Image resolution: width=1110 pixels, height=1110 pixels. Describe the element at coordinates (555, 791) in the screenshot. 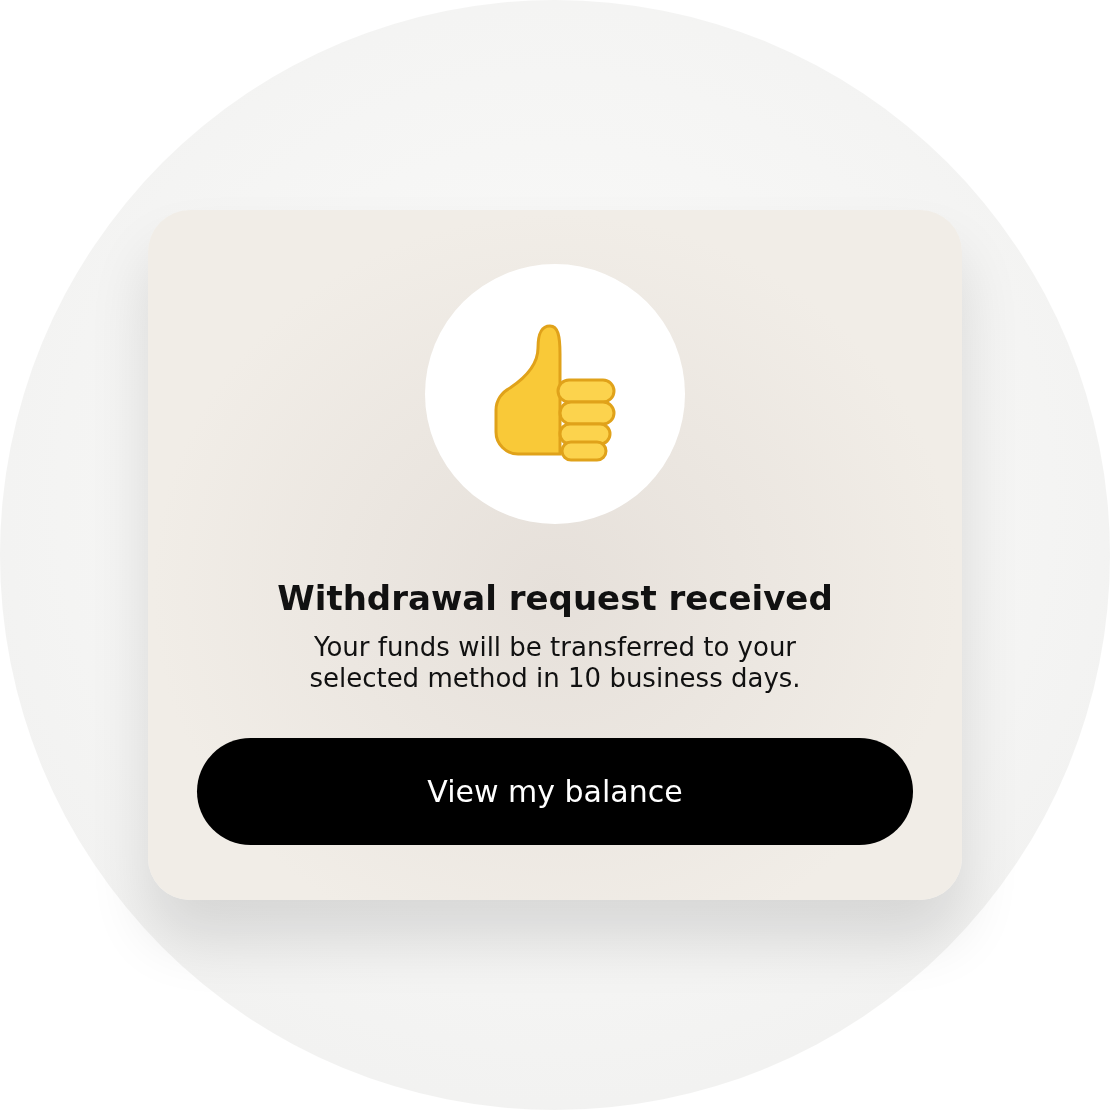

I see `view-balance-button: View my balance` at that location.